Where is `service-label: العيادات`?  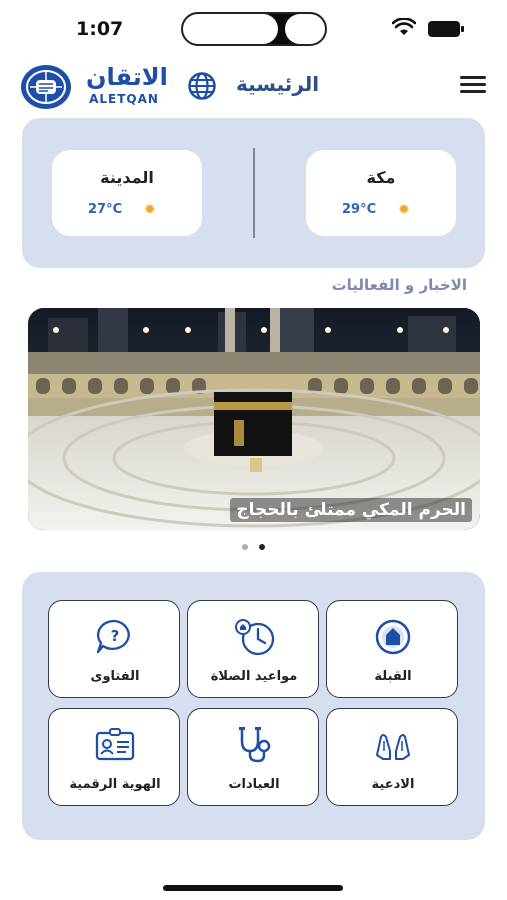
service-label: العيادات is located at coordinates (254, 784).